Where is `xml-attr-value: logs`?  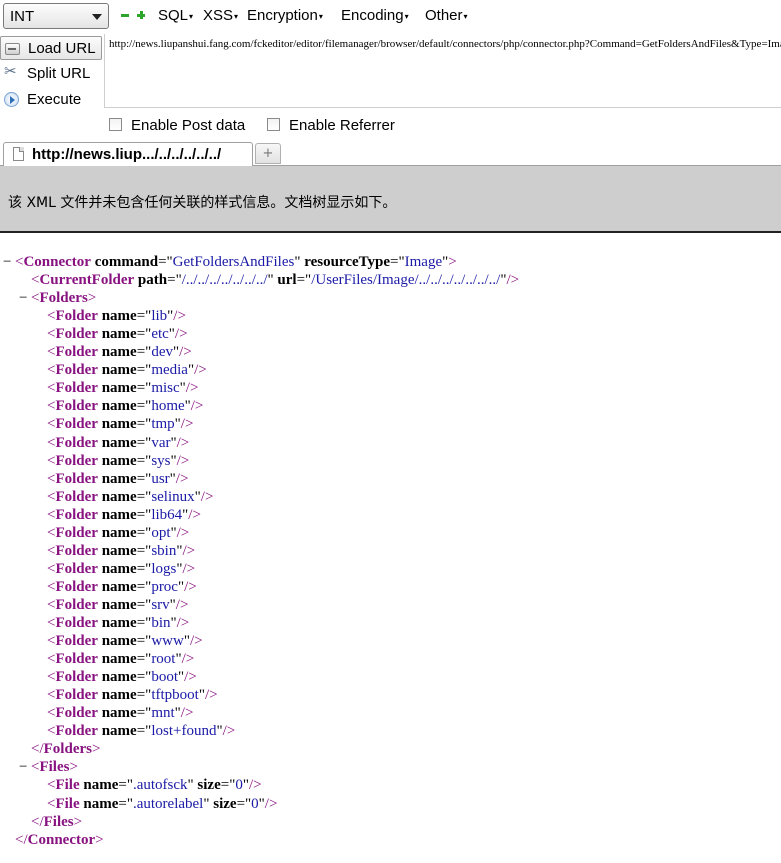
xml-attr-value: logs is located at coordinates (164, 568).